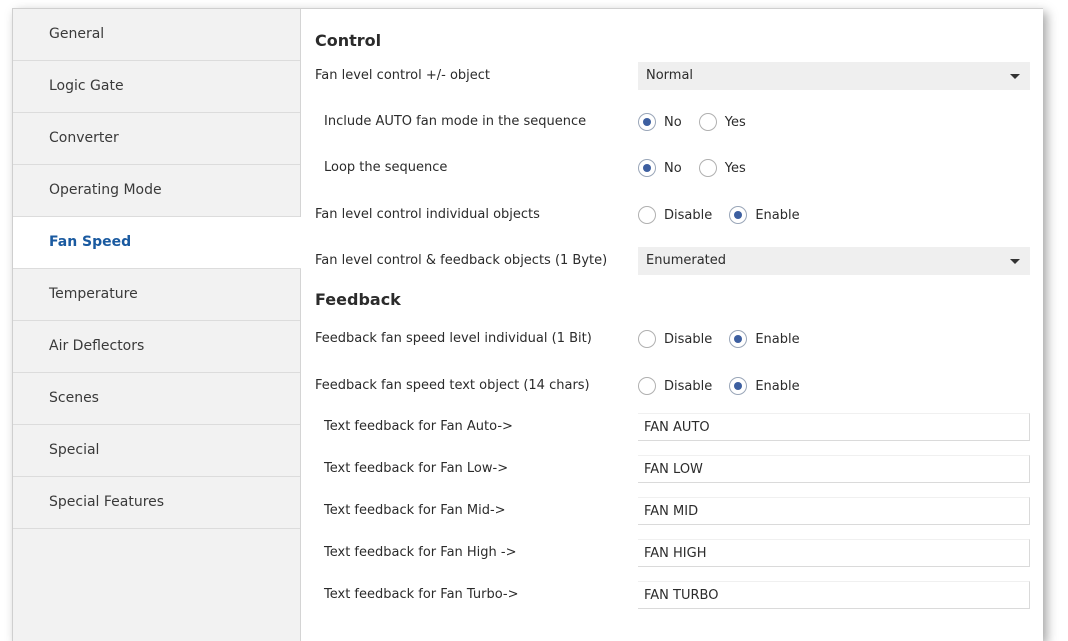  Describe the element at coordinates (416, 468) in the screenshot. I see `text-fan-low-label: Text feedback for Fan Low->` at that location.